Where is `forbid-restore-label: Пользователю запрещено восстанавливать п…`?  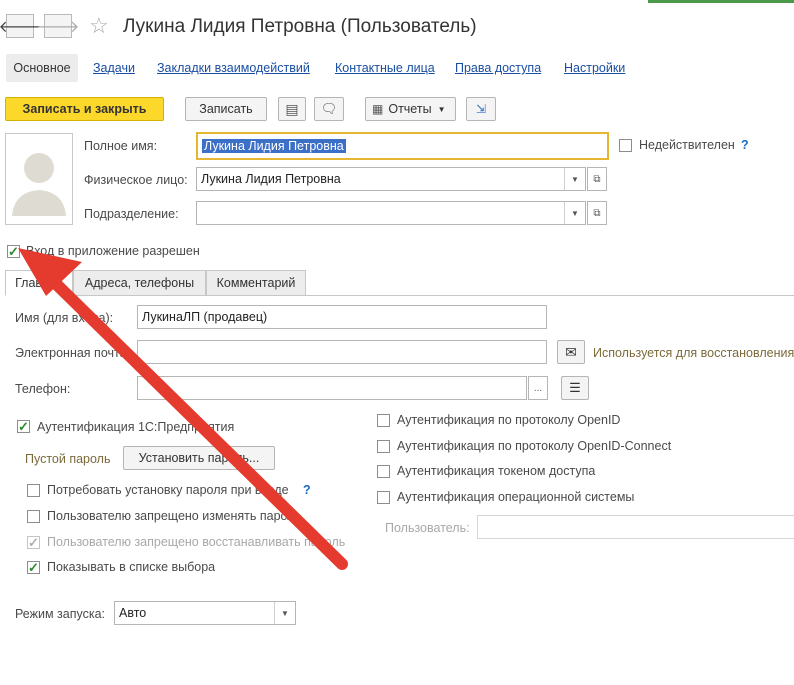 forbid-restore-label: Пользователю запрещено восстанавливать п… is located at coordinates (196, 542).